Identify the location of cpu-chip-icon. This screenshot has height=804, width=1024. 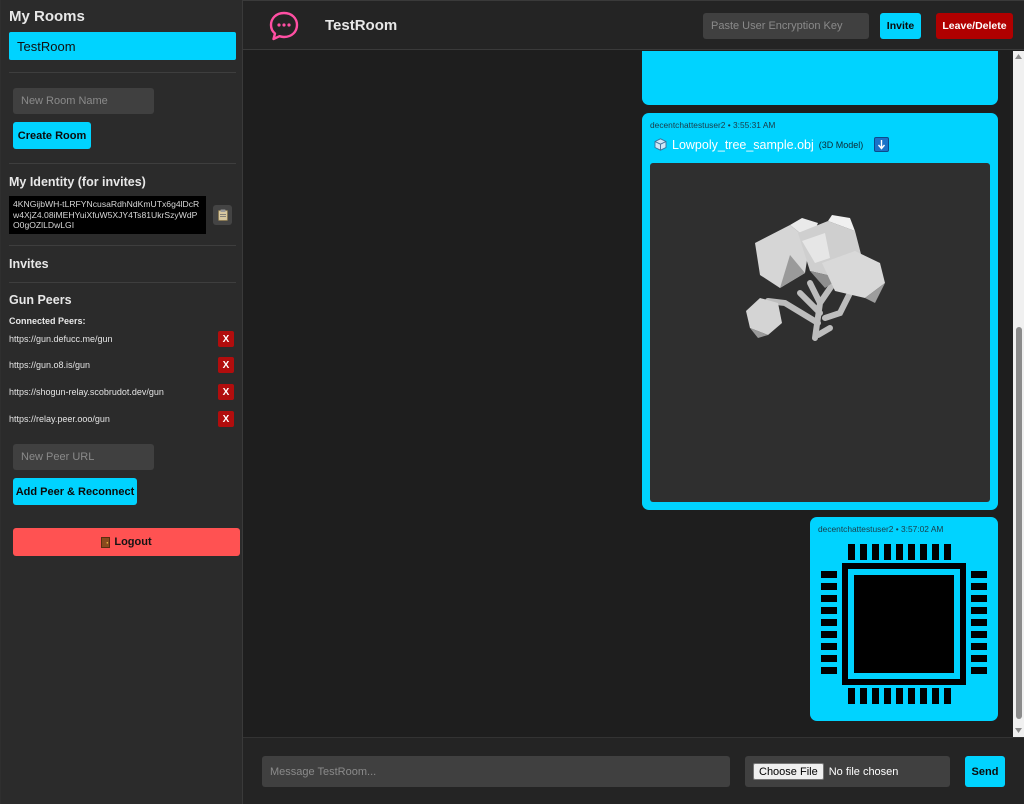
(904, 624).